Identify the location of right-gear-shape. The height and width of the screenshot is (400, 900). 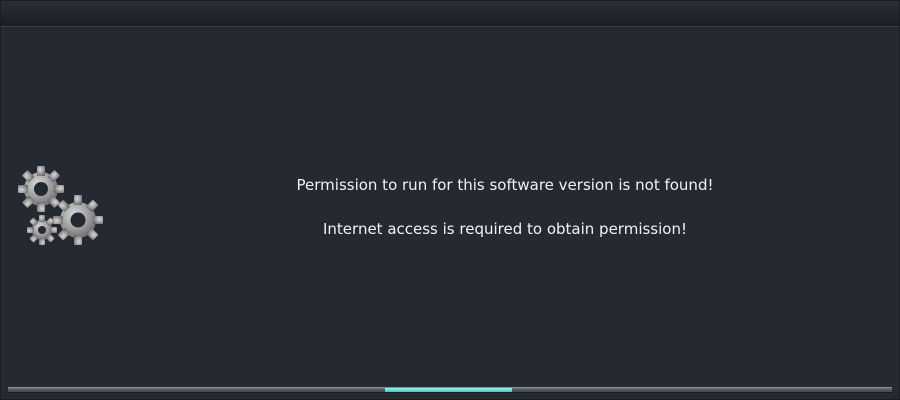
(78, 220).